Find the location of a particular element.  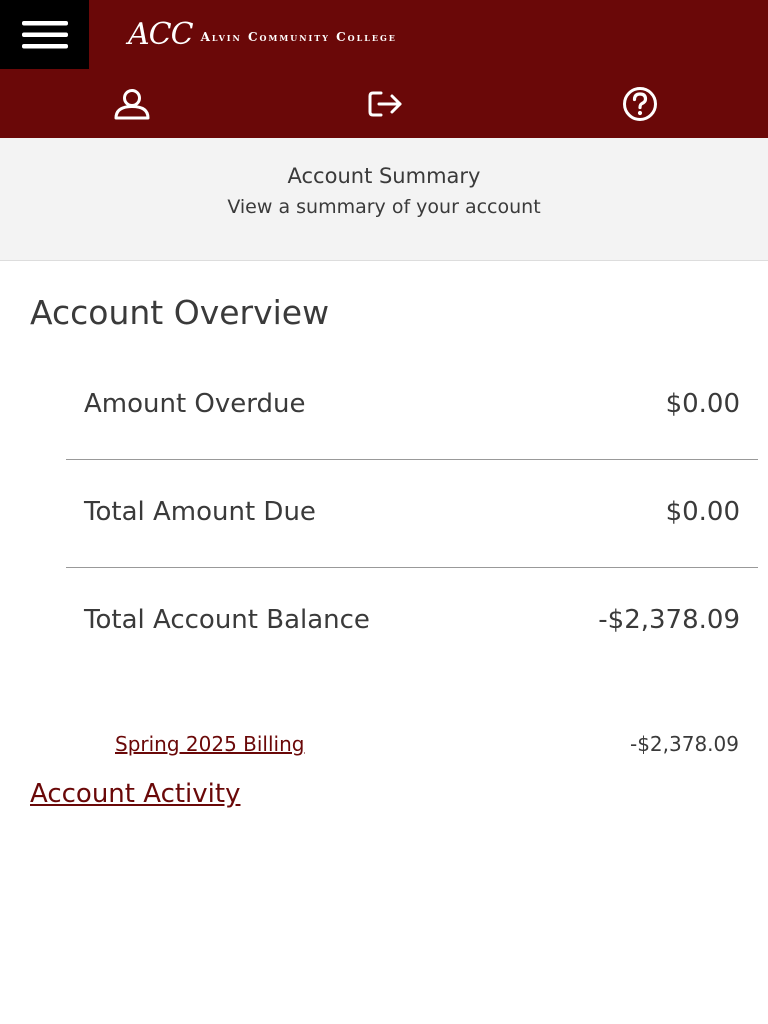

total-account-balance-row: Total Account Balance -$2,378.09 is located at coordinates (412, 645).